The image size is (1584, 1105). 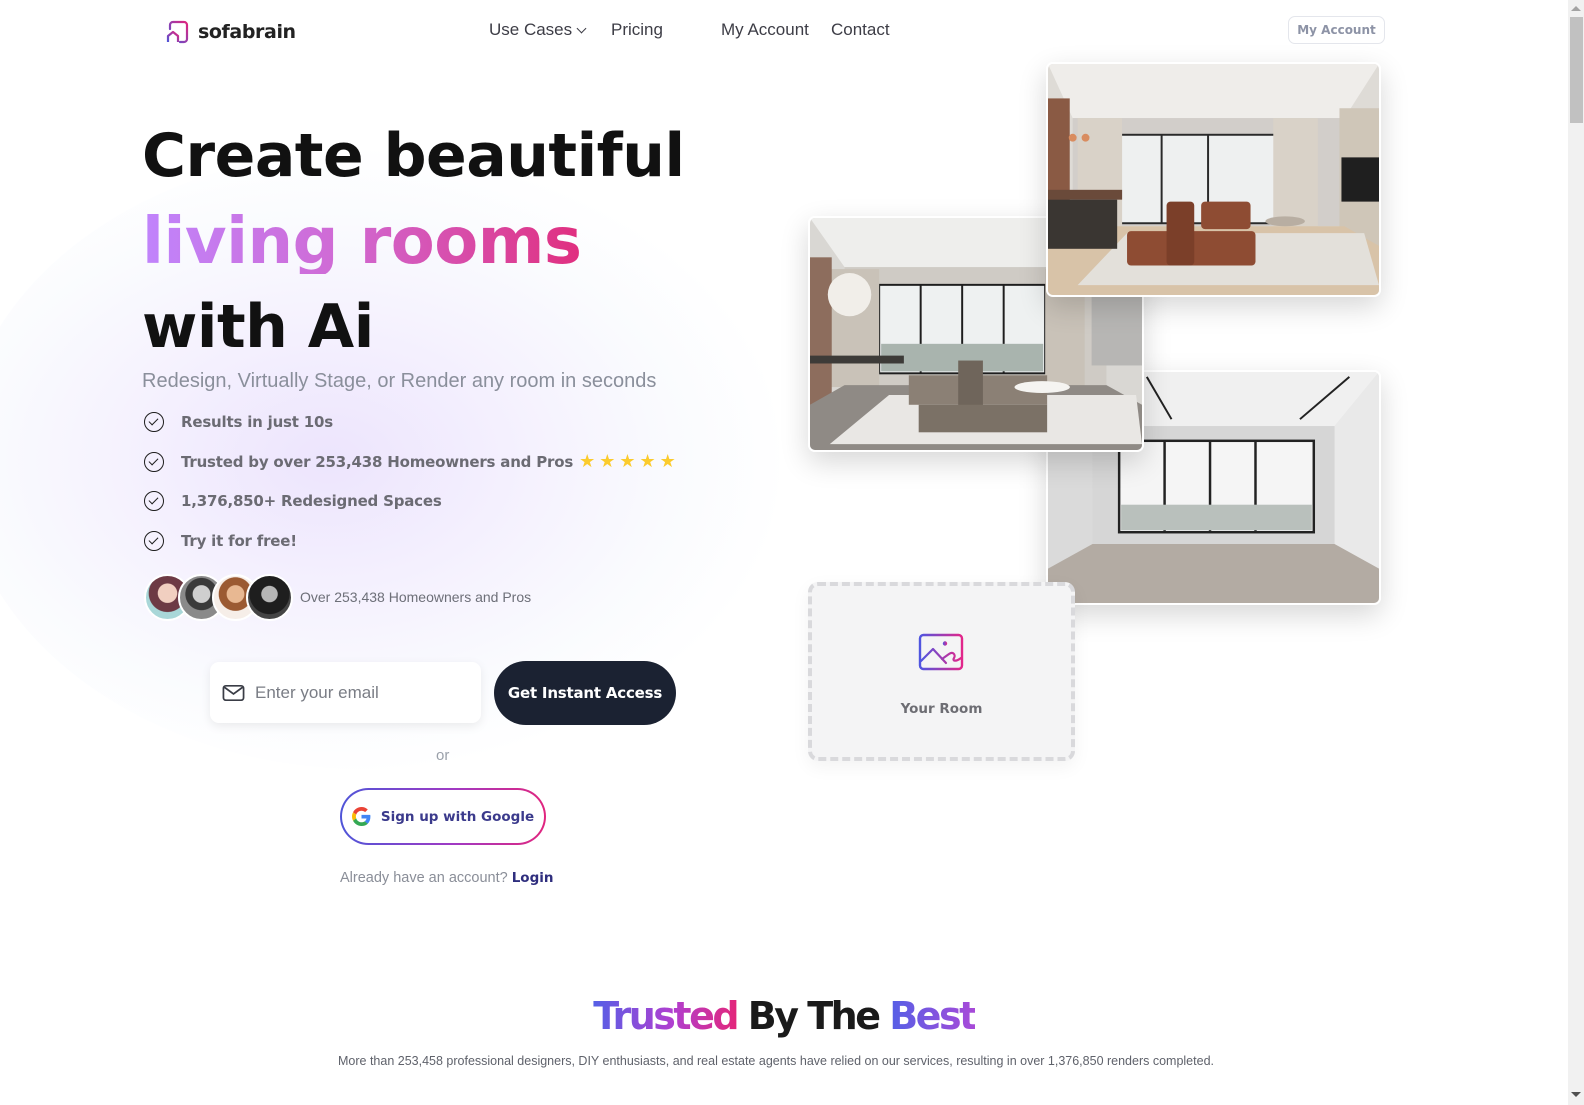 What do you see at coordinates (813, 1016) in the screenshot?
I see `trusted-heading-part2: By The` at bounding box center [813, 1016].